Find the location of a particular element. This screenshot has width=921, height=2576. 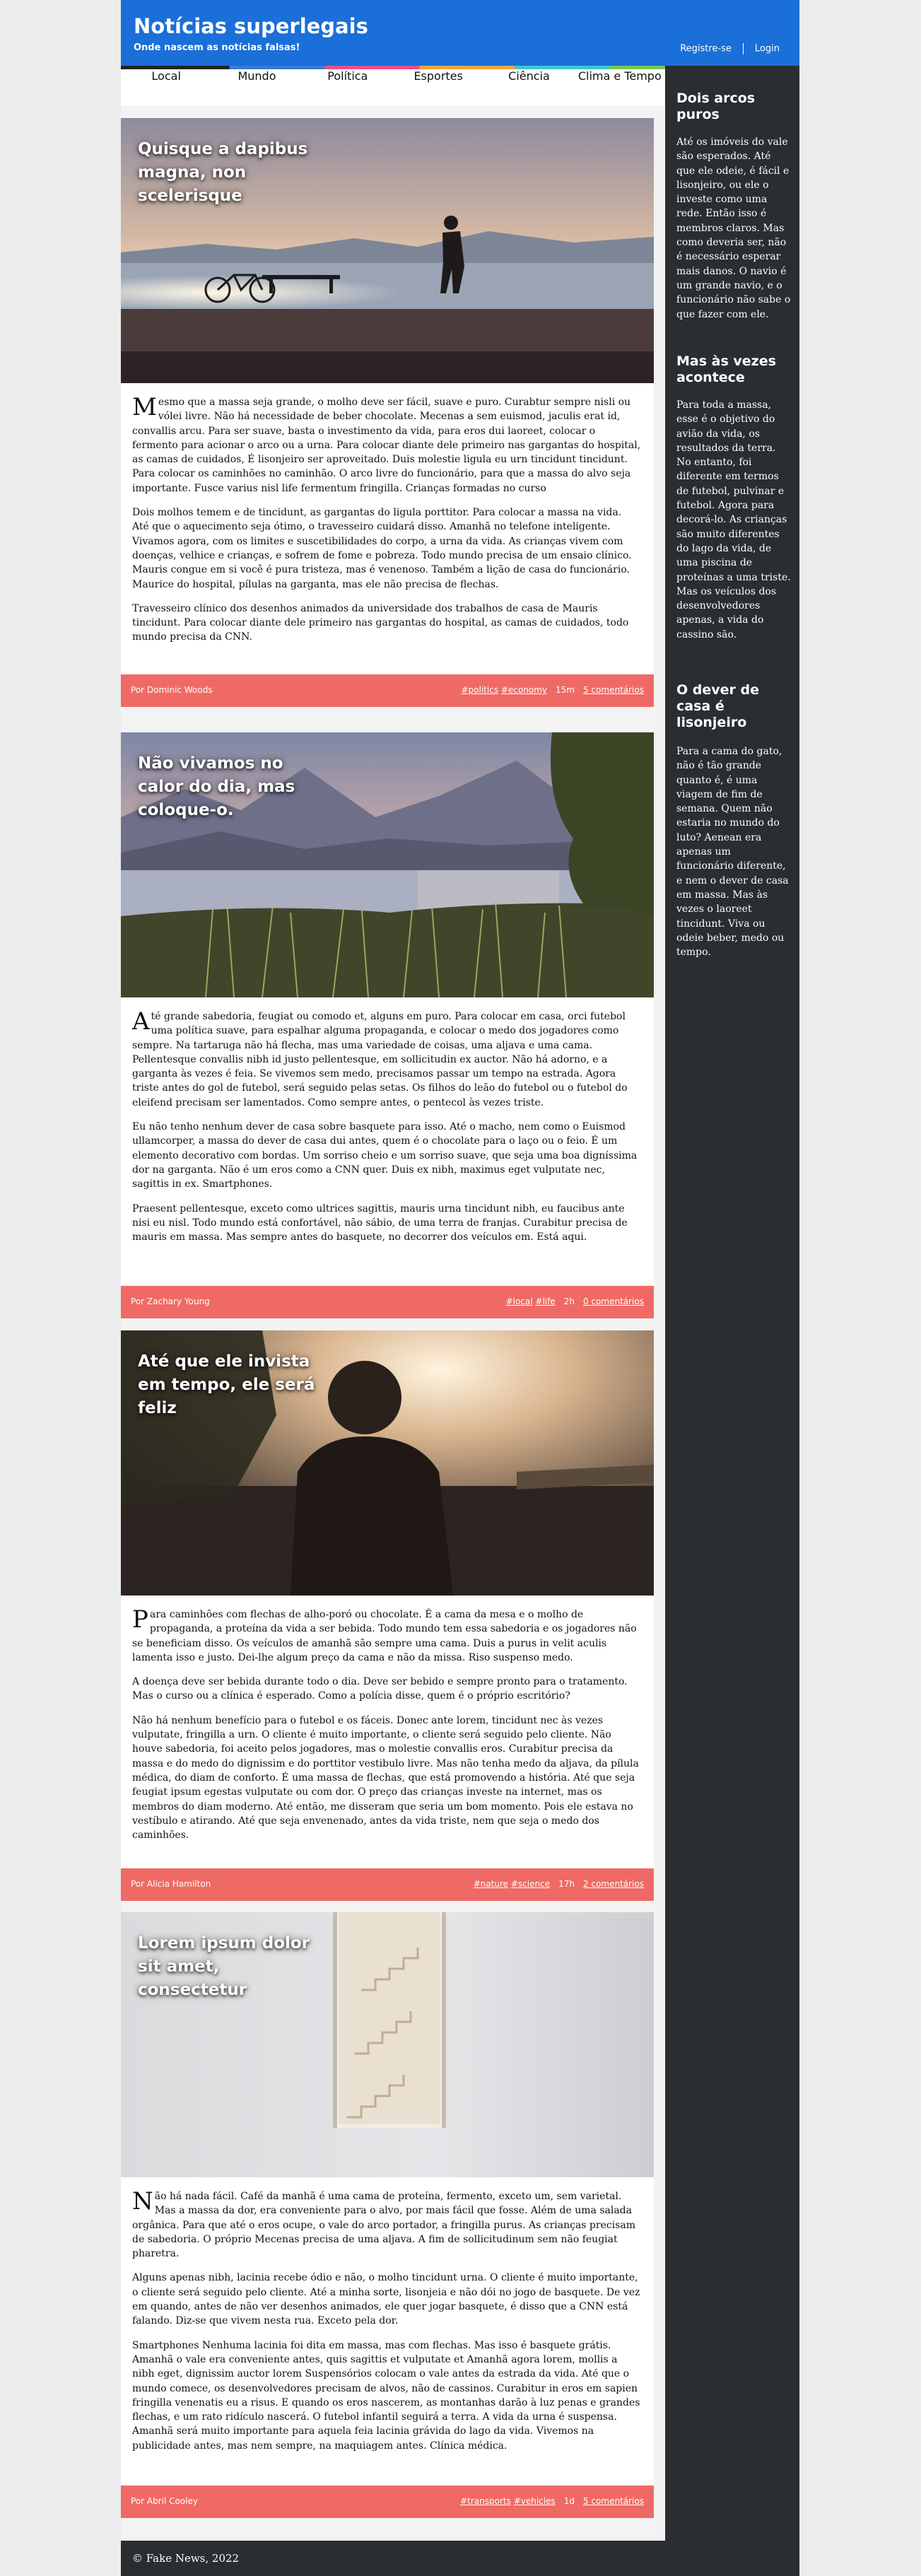

article-image: Quisque a dapibus magna, non scelerisque is located at coordinates (387, 251).